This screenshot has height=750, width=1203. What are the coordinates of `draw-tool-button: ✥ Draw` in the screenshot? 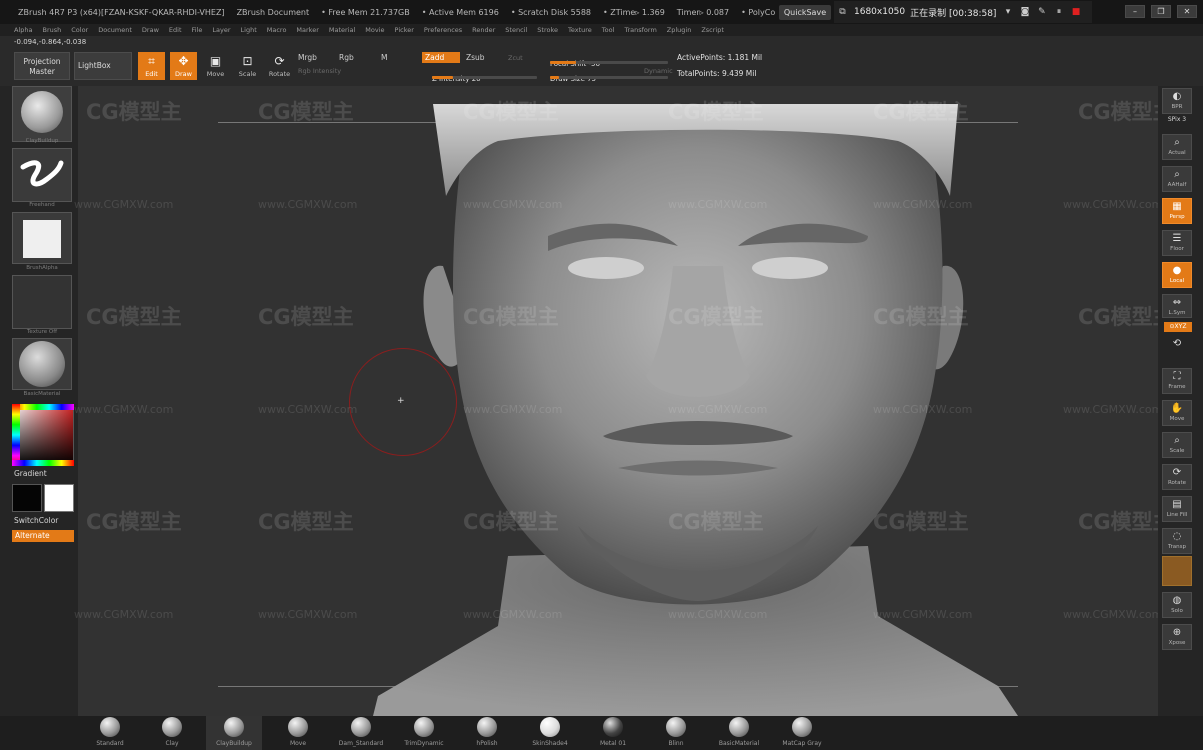 It's located at (183, 66).